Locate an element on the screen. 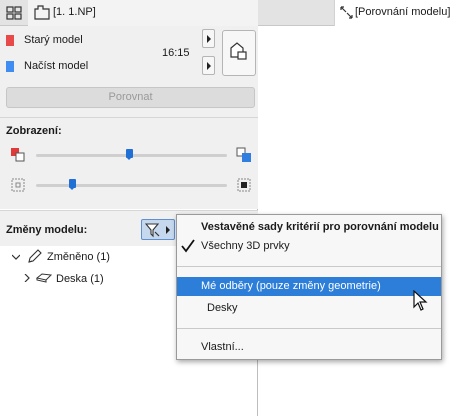 This screenshot has width=458, height=416. old-model-display-icon is located at coordinates (18, 155).